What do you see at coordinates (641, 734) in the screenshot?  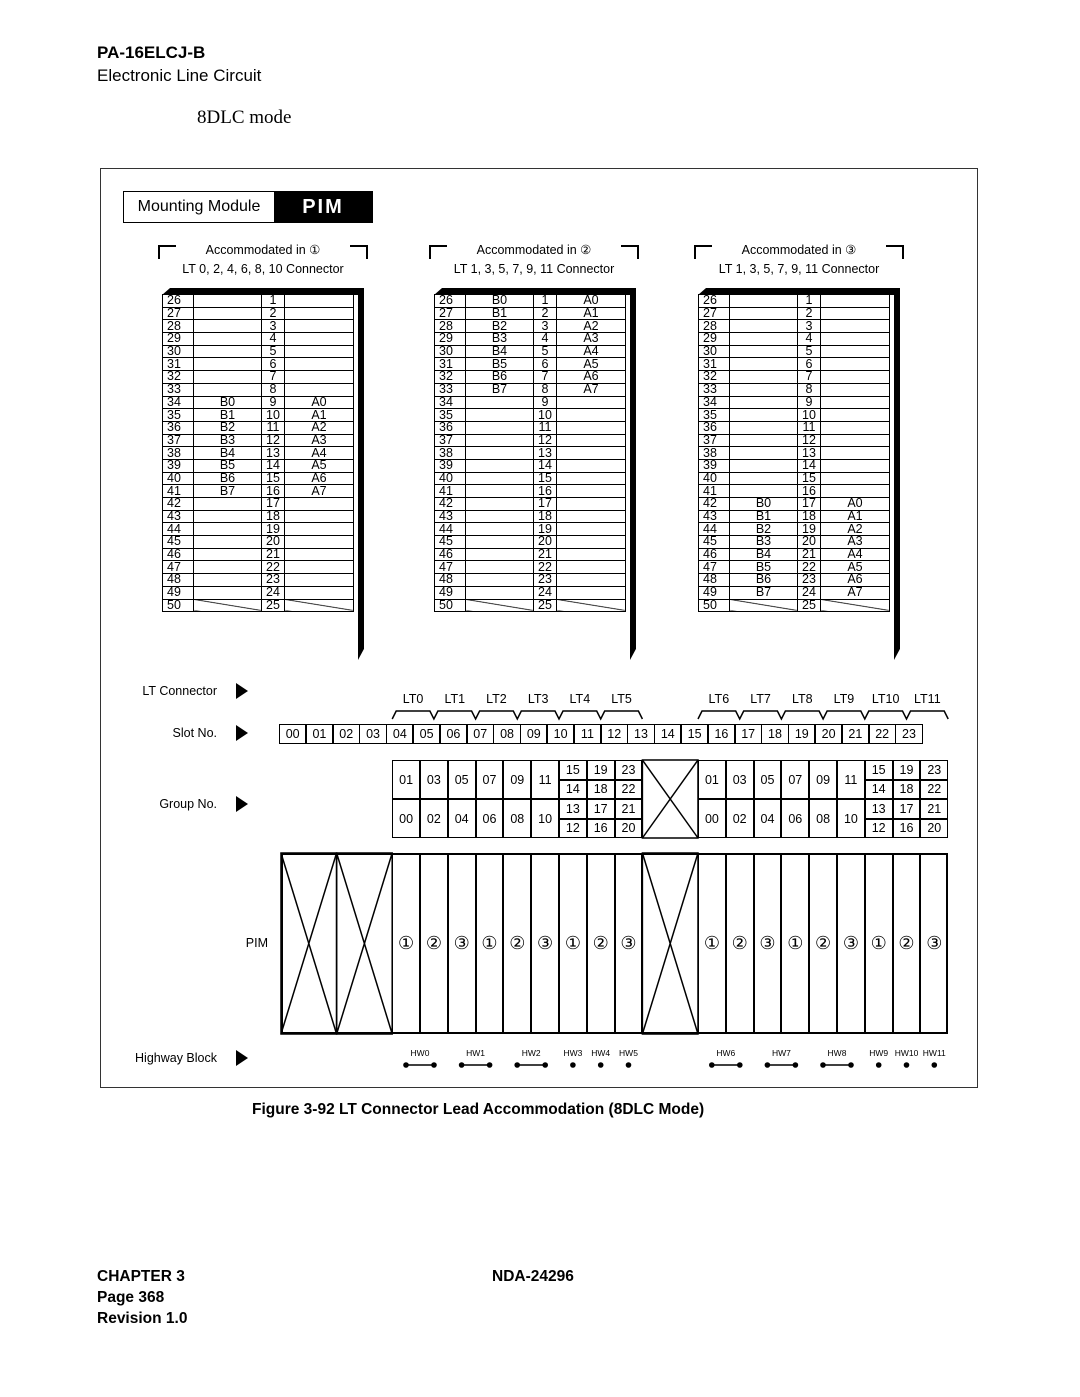 I see `slot-cell: 13` at bounding box center [641, 734].